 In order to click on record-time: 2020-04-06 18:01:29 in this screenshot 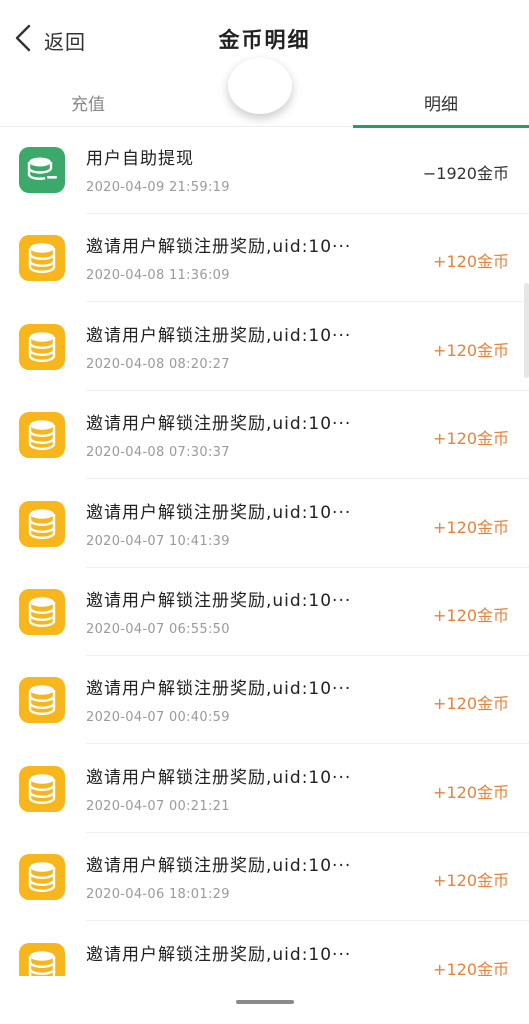, I will do `click(158, 895)`.